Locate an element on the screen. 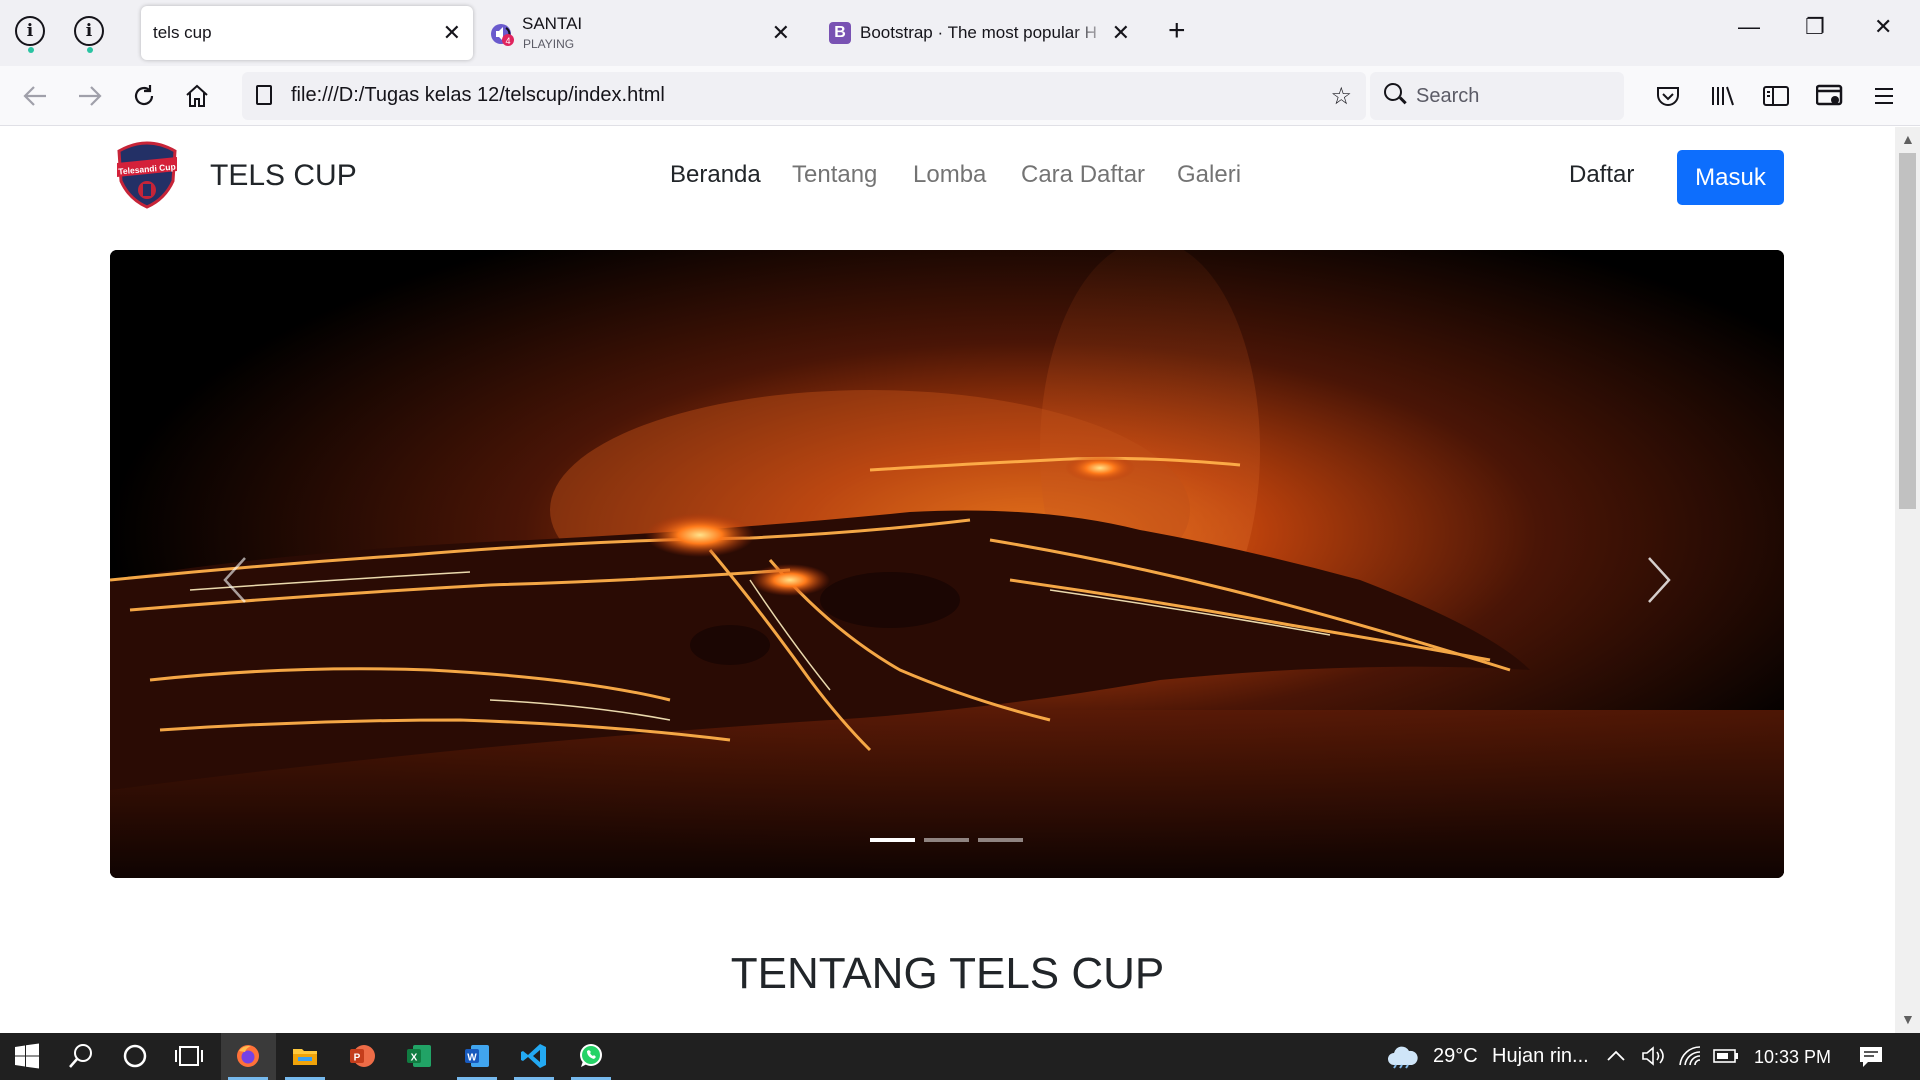  scroll-down-icon: ▼ is located at coordinates (1908, 1019).